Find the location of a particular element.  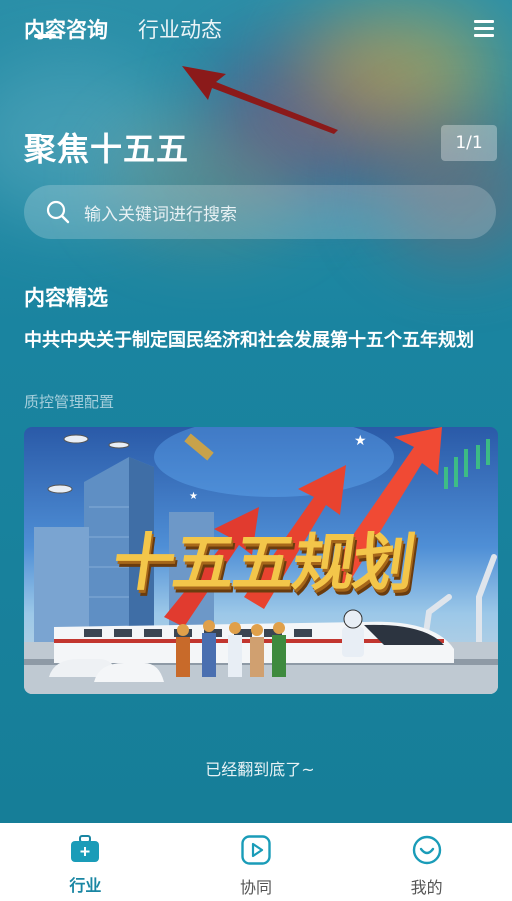

briefcase-icon is located at coordinates (85, 848).